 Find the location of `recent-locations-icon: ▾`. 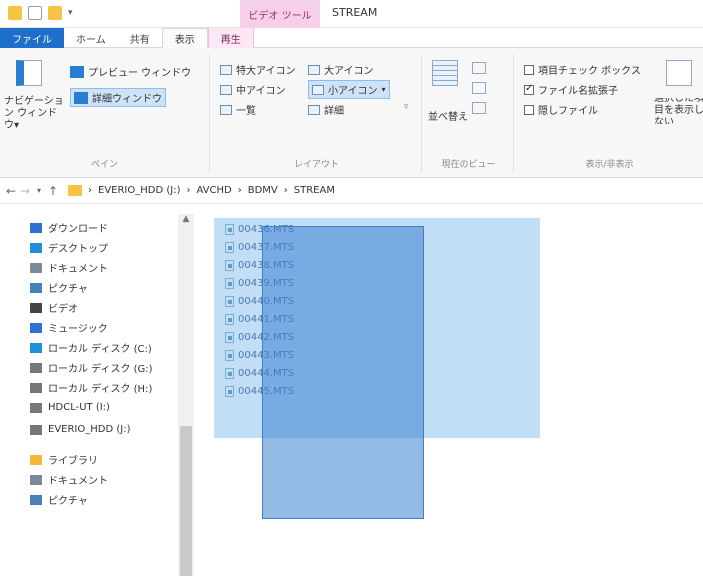

recent-locations-icon: ▾ is located at coordinates (39, 190).